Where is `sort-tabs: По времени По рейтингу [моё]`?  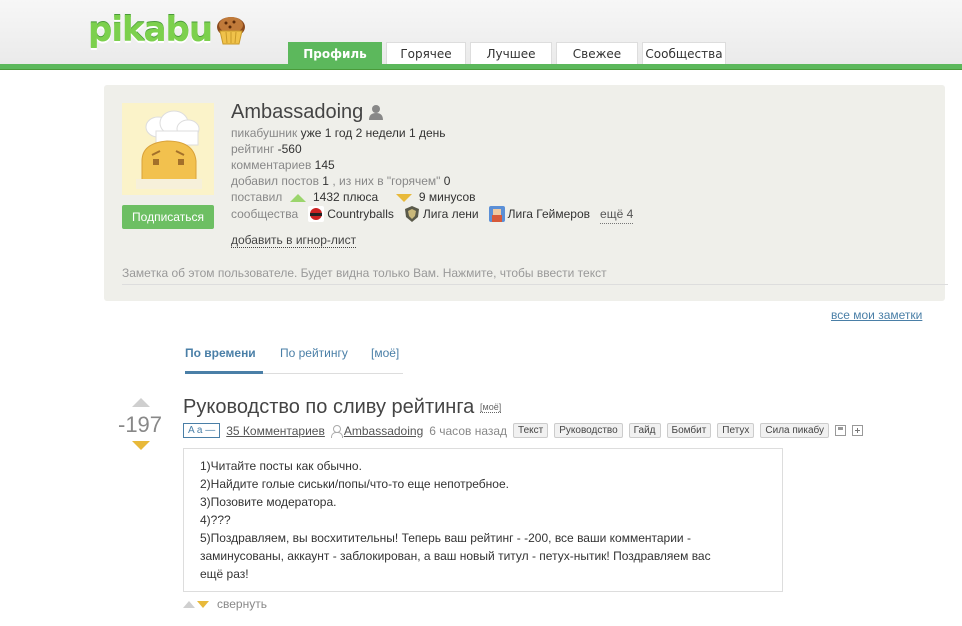 sort-tabs: По времени По рейтингу [моё] is located at coordinates (294, 356).